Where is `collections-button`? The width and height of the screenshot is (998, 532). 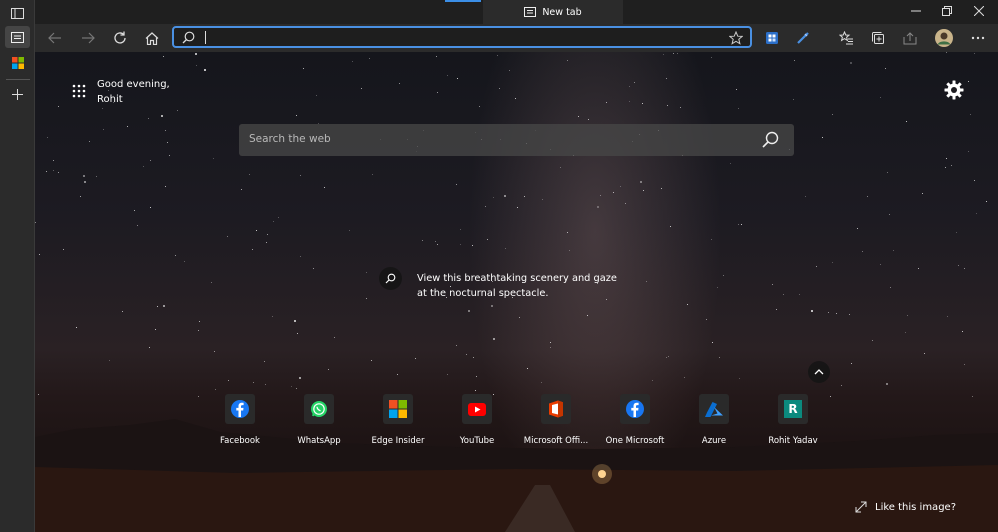 collections-button is located at coordinates (878, 38).